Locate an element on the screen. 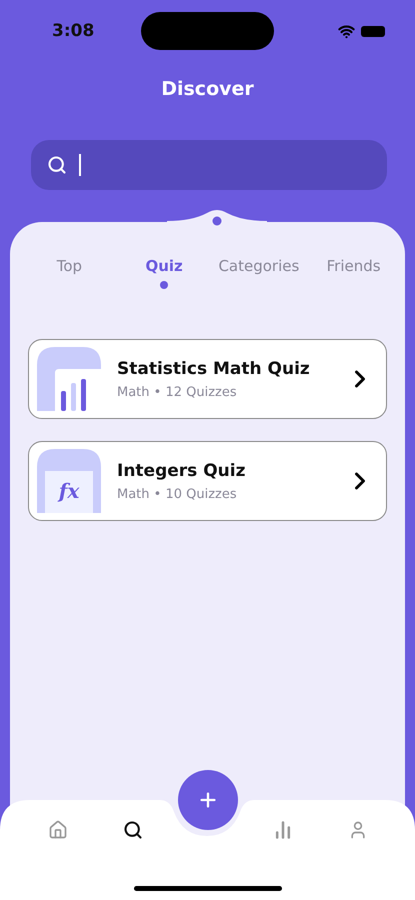 The height and width of the screenshot is (900, 415). tab: Top is located at coordinates (69, 266).